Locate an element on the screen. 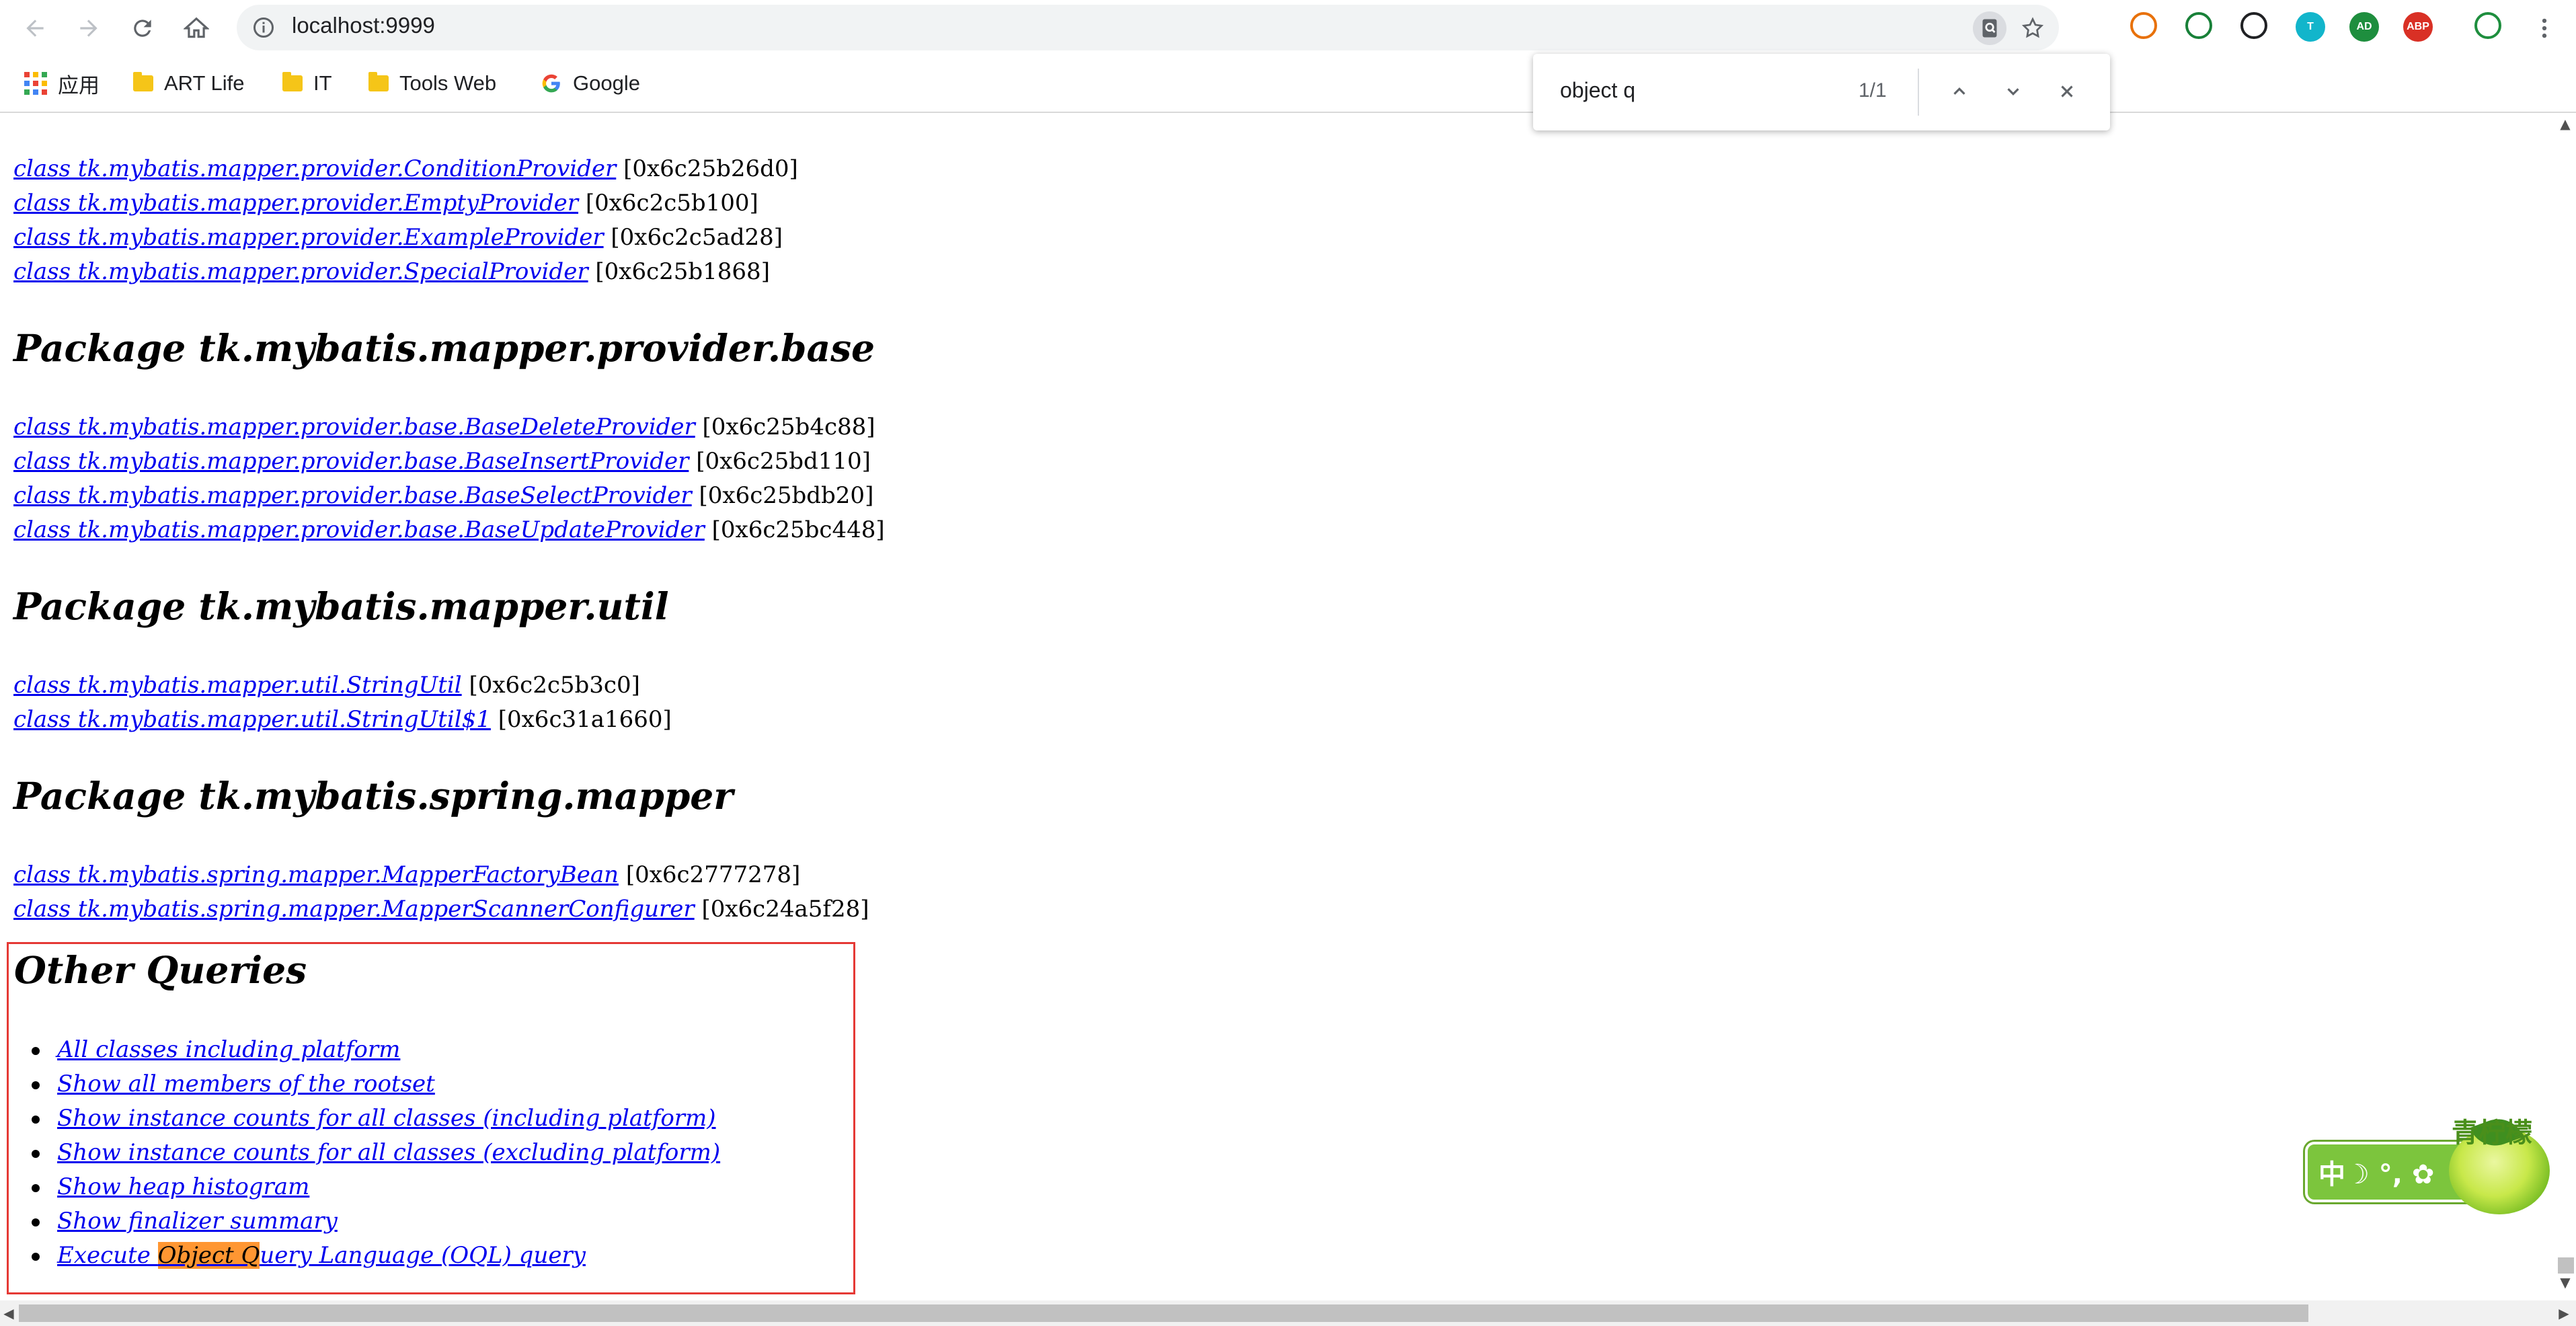 The image size is (2576, 1326). find-highlight: Object Q is located at coordinates (209, 1255).